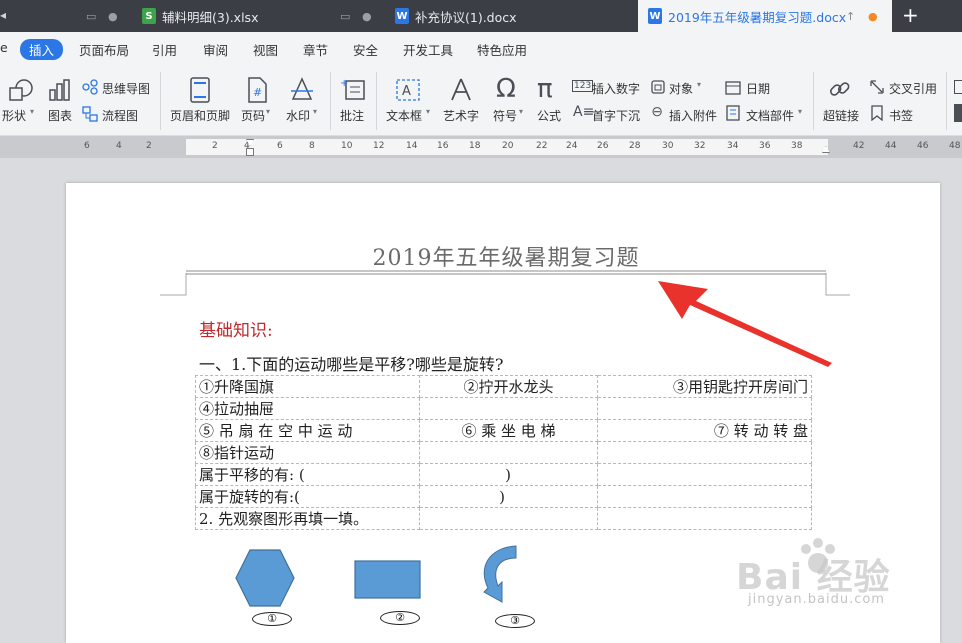  I want to click on table-row: 2. 先观察图形再填一填。, so click(503, 518).